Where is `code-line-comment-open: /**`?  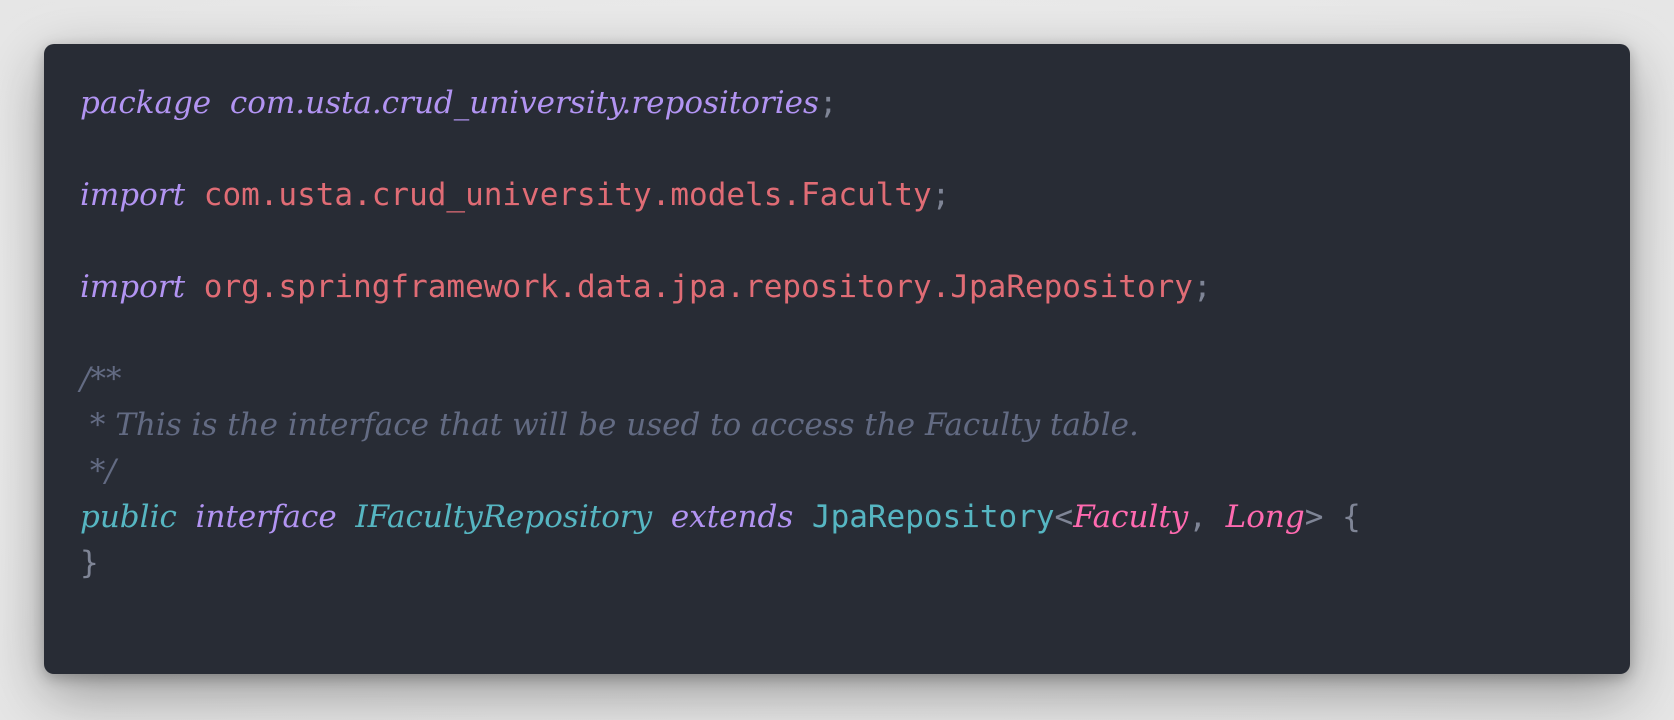
code-line-comment-open: /** is located at coordinates (720, 379).